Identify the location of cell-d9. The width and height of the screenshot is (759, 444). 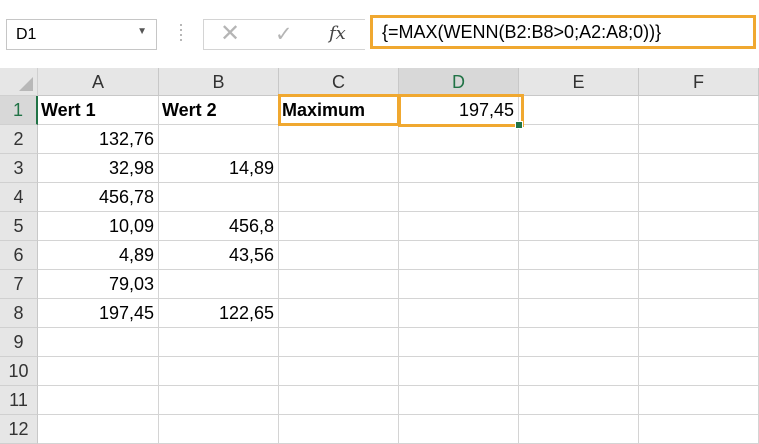
(459, 342).